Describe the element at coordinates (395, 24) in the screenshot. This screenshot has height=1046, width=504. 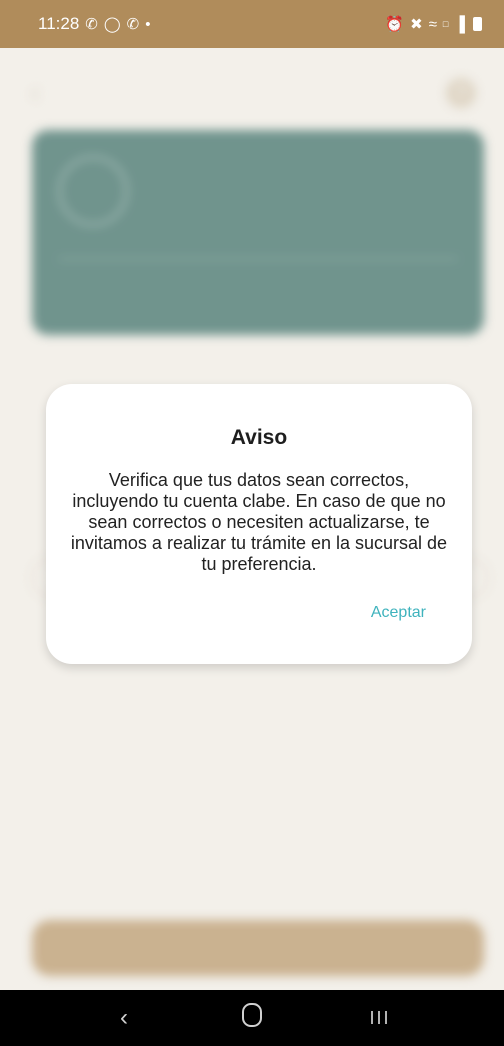
I see `alarm-icon: ⏰` at that location.